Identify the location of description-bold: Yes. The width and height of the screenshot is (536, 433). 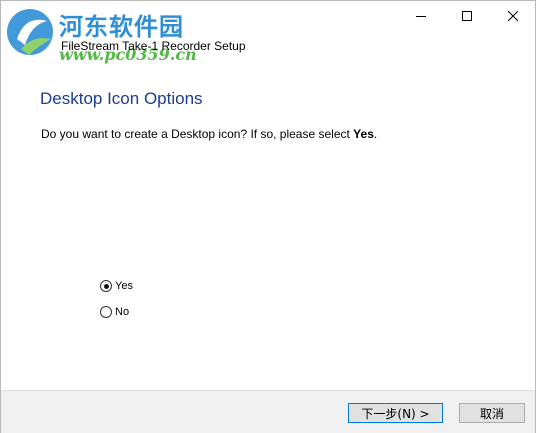
(363, 134).